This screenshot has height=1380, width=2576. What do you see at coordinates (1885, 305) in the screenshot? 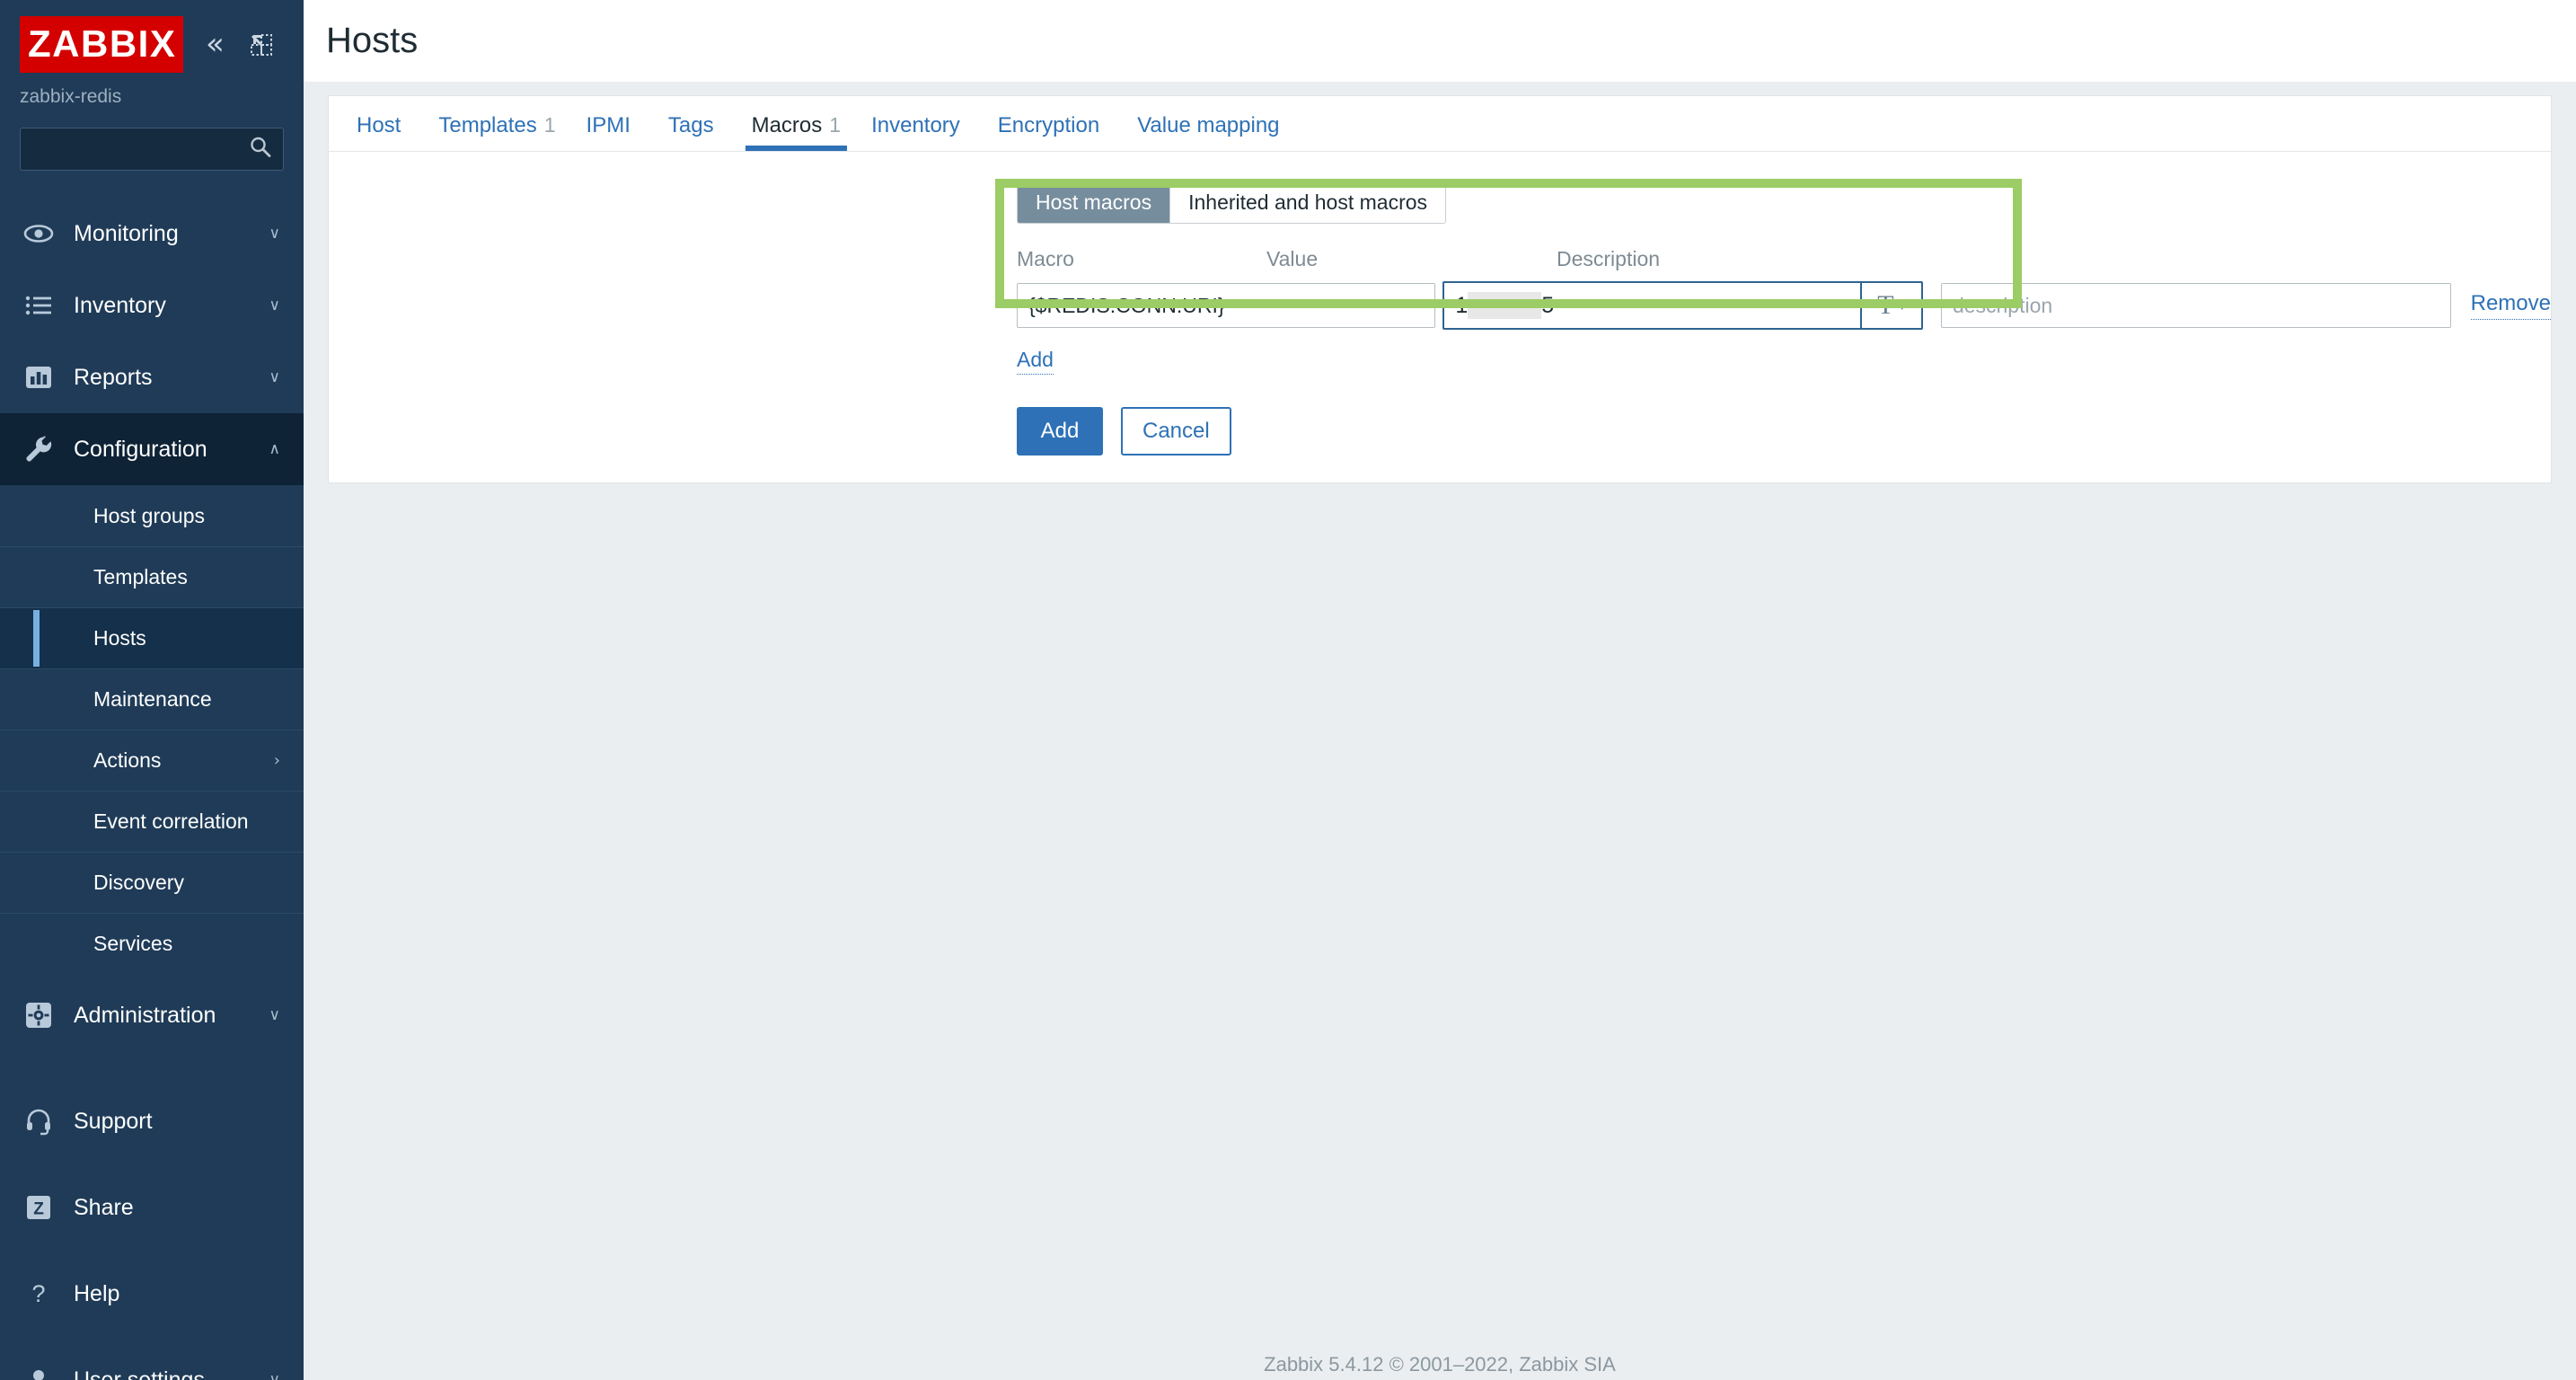
I see `text-type-icon: T` at bounding box center [1885, 305].